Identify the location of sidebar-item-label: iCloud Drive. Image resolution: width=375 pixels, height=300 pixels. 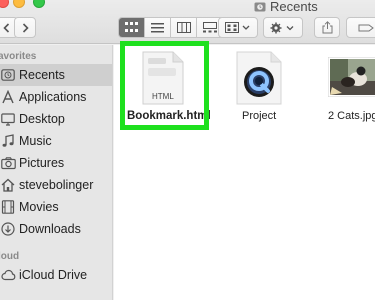
(53, 275).